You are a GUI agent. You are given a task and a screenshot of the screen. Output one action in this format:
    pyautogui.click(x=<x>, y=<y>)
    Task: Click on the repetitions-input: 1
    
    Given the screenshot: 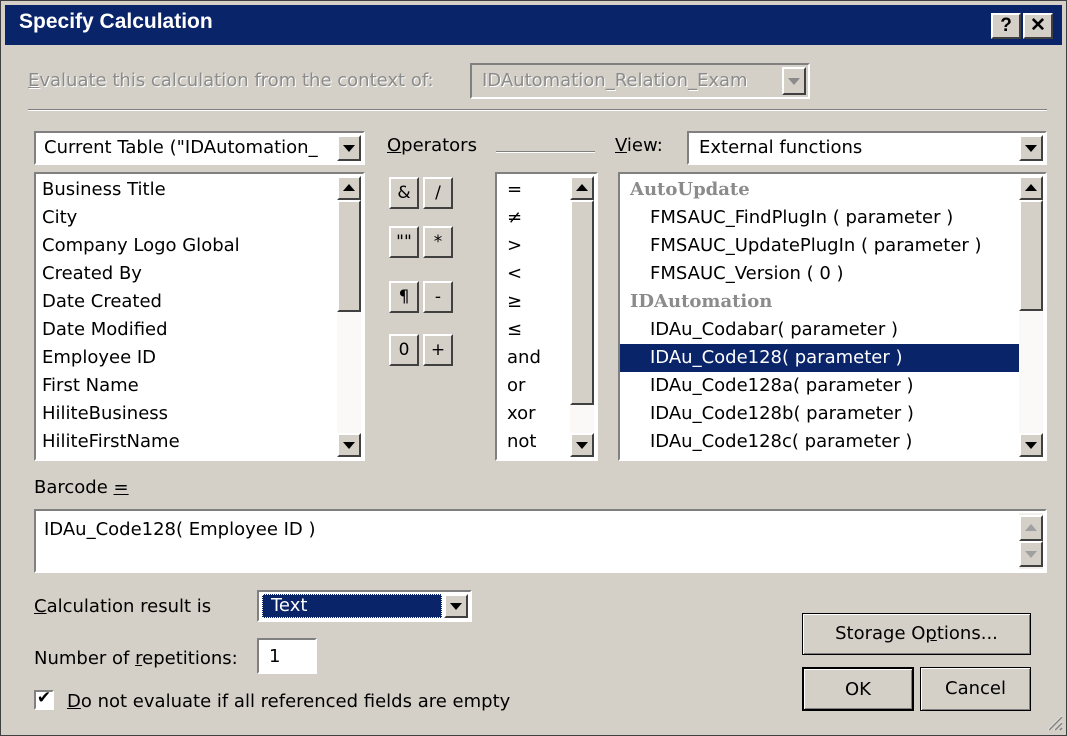 What is the action you would take?
    pyautogui.click(x=287, y=656)
    